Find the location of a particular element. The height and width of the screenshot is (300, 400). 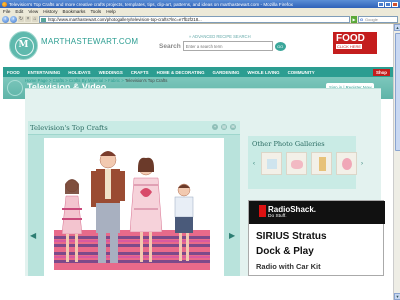

menu-history: History is located at coordinates (50, 11).